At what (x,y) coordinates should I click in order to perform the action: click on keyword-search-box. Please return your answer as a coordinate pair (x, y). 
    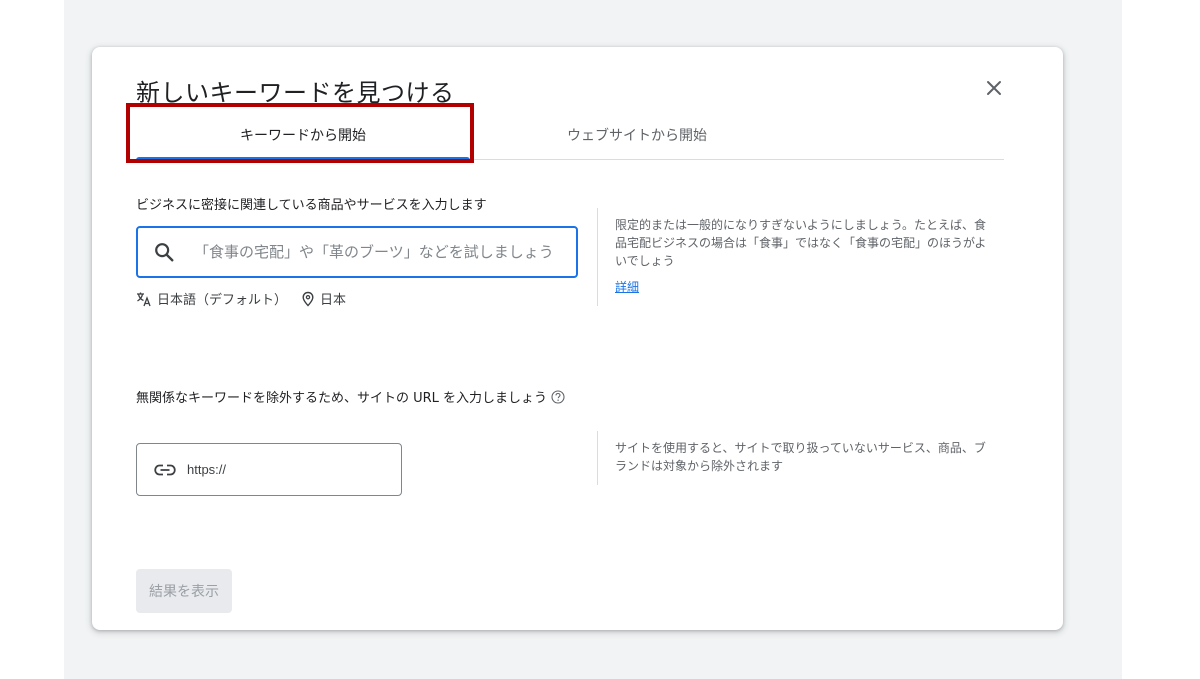
    Looking at the image, I should click on (357, 252).